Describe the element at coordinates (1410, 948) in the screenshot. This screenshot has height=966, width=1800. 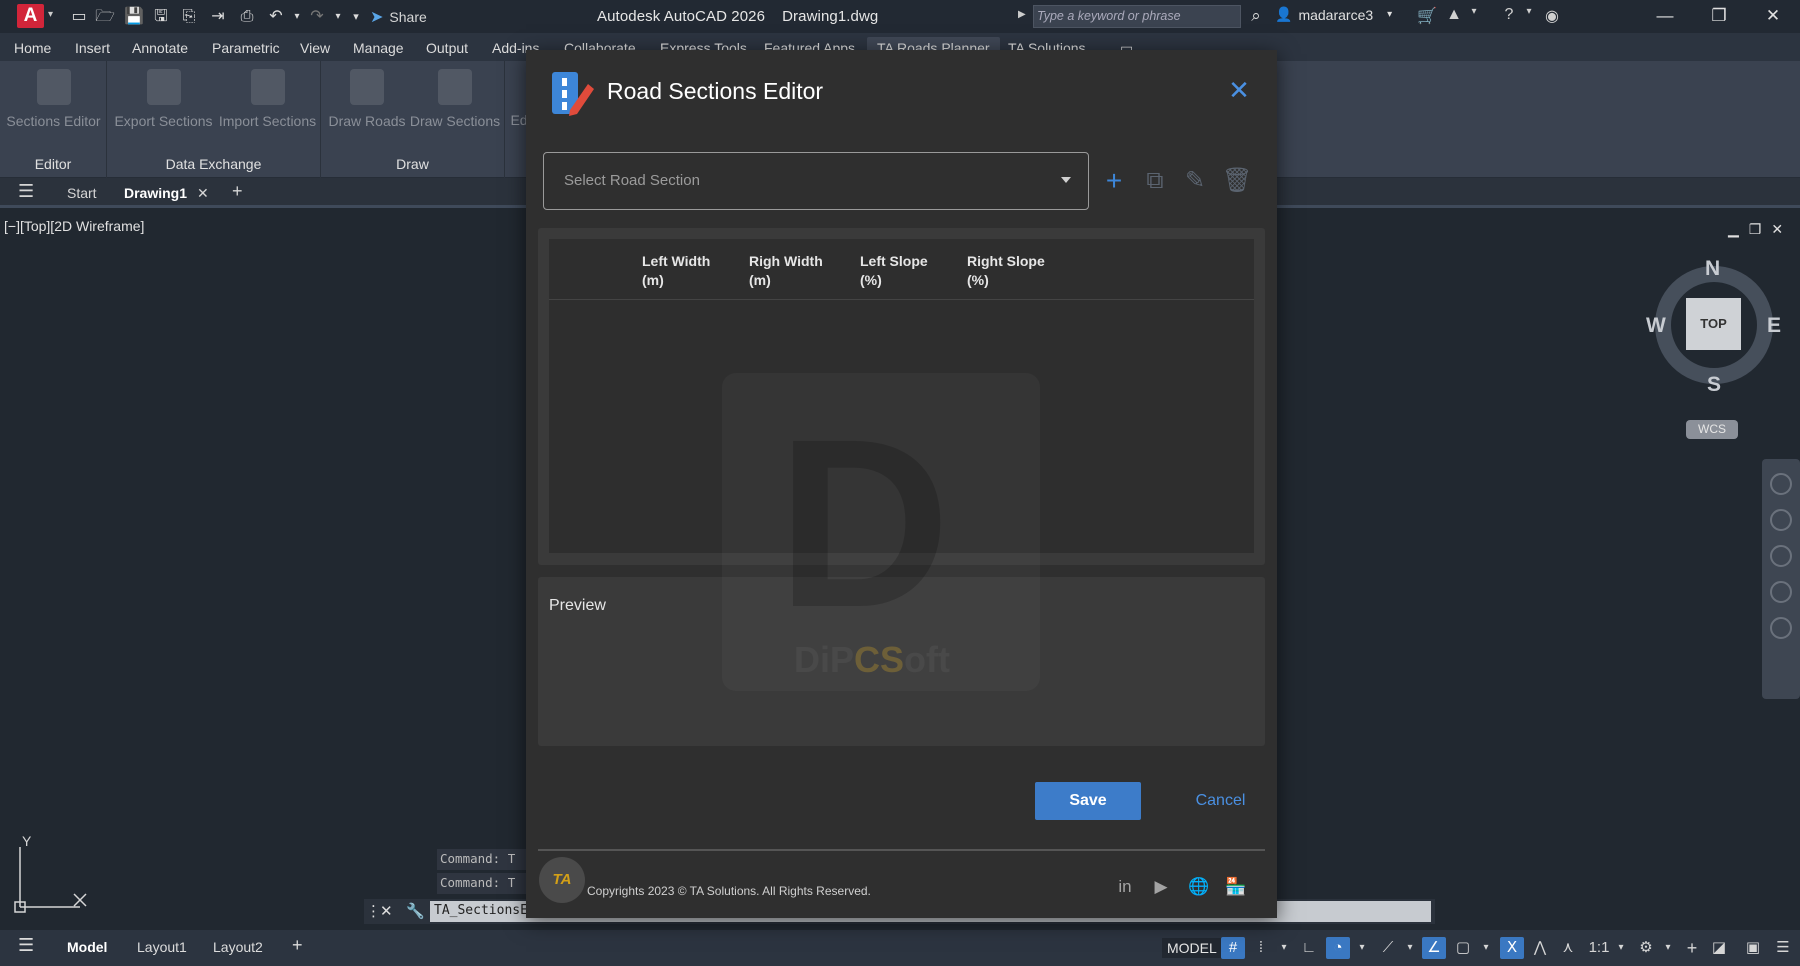
I see `isodraft-caret-icon: ▾` at that location.